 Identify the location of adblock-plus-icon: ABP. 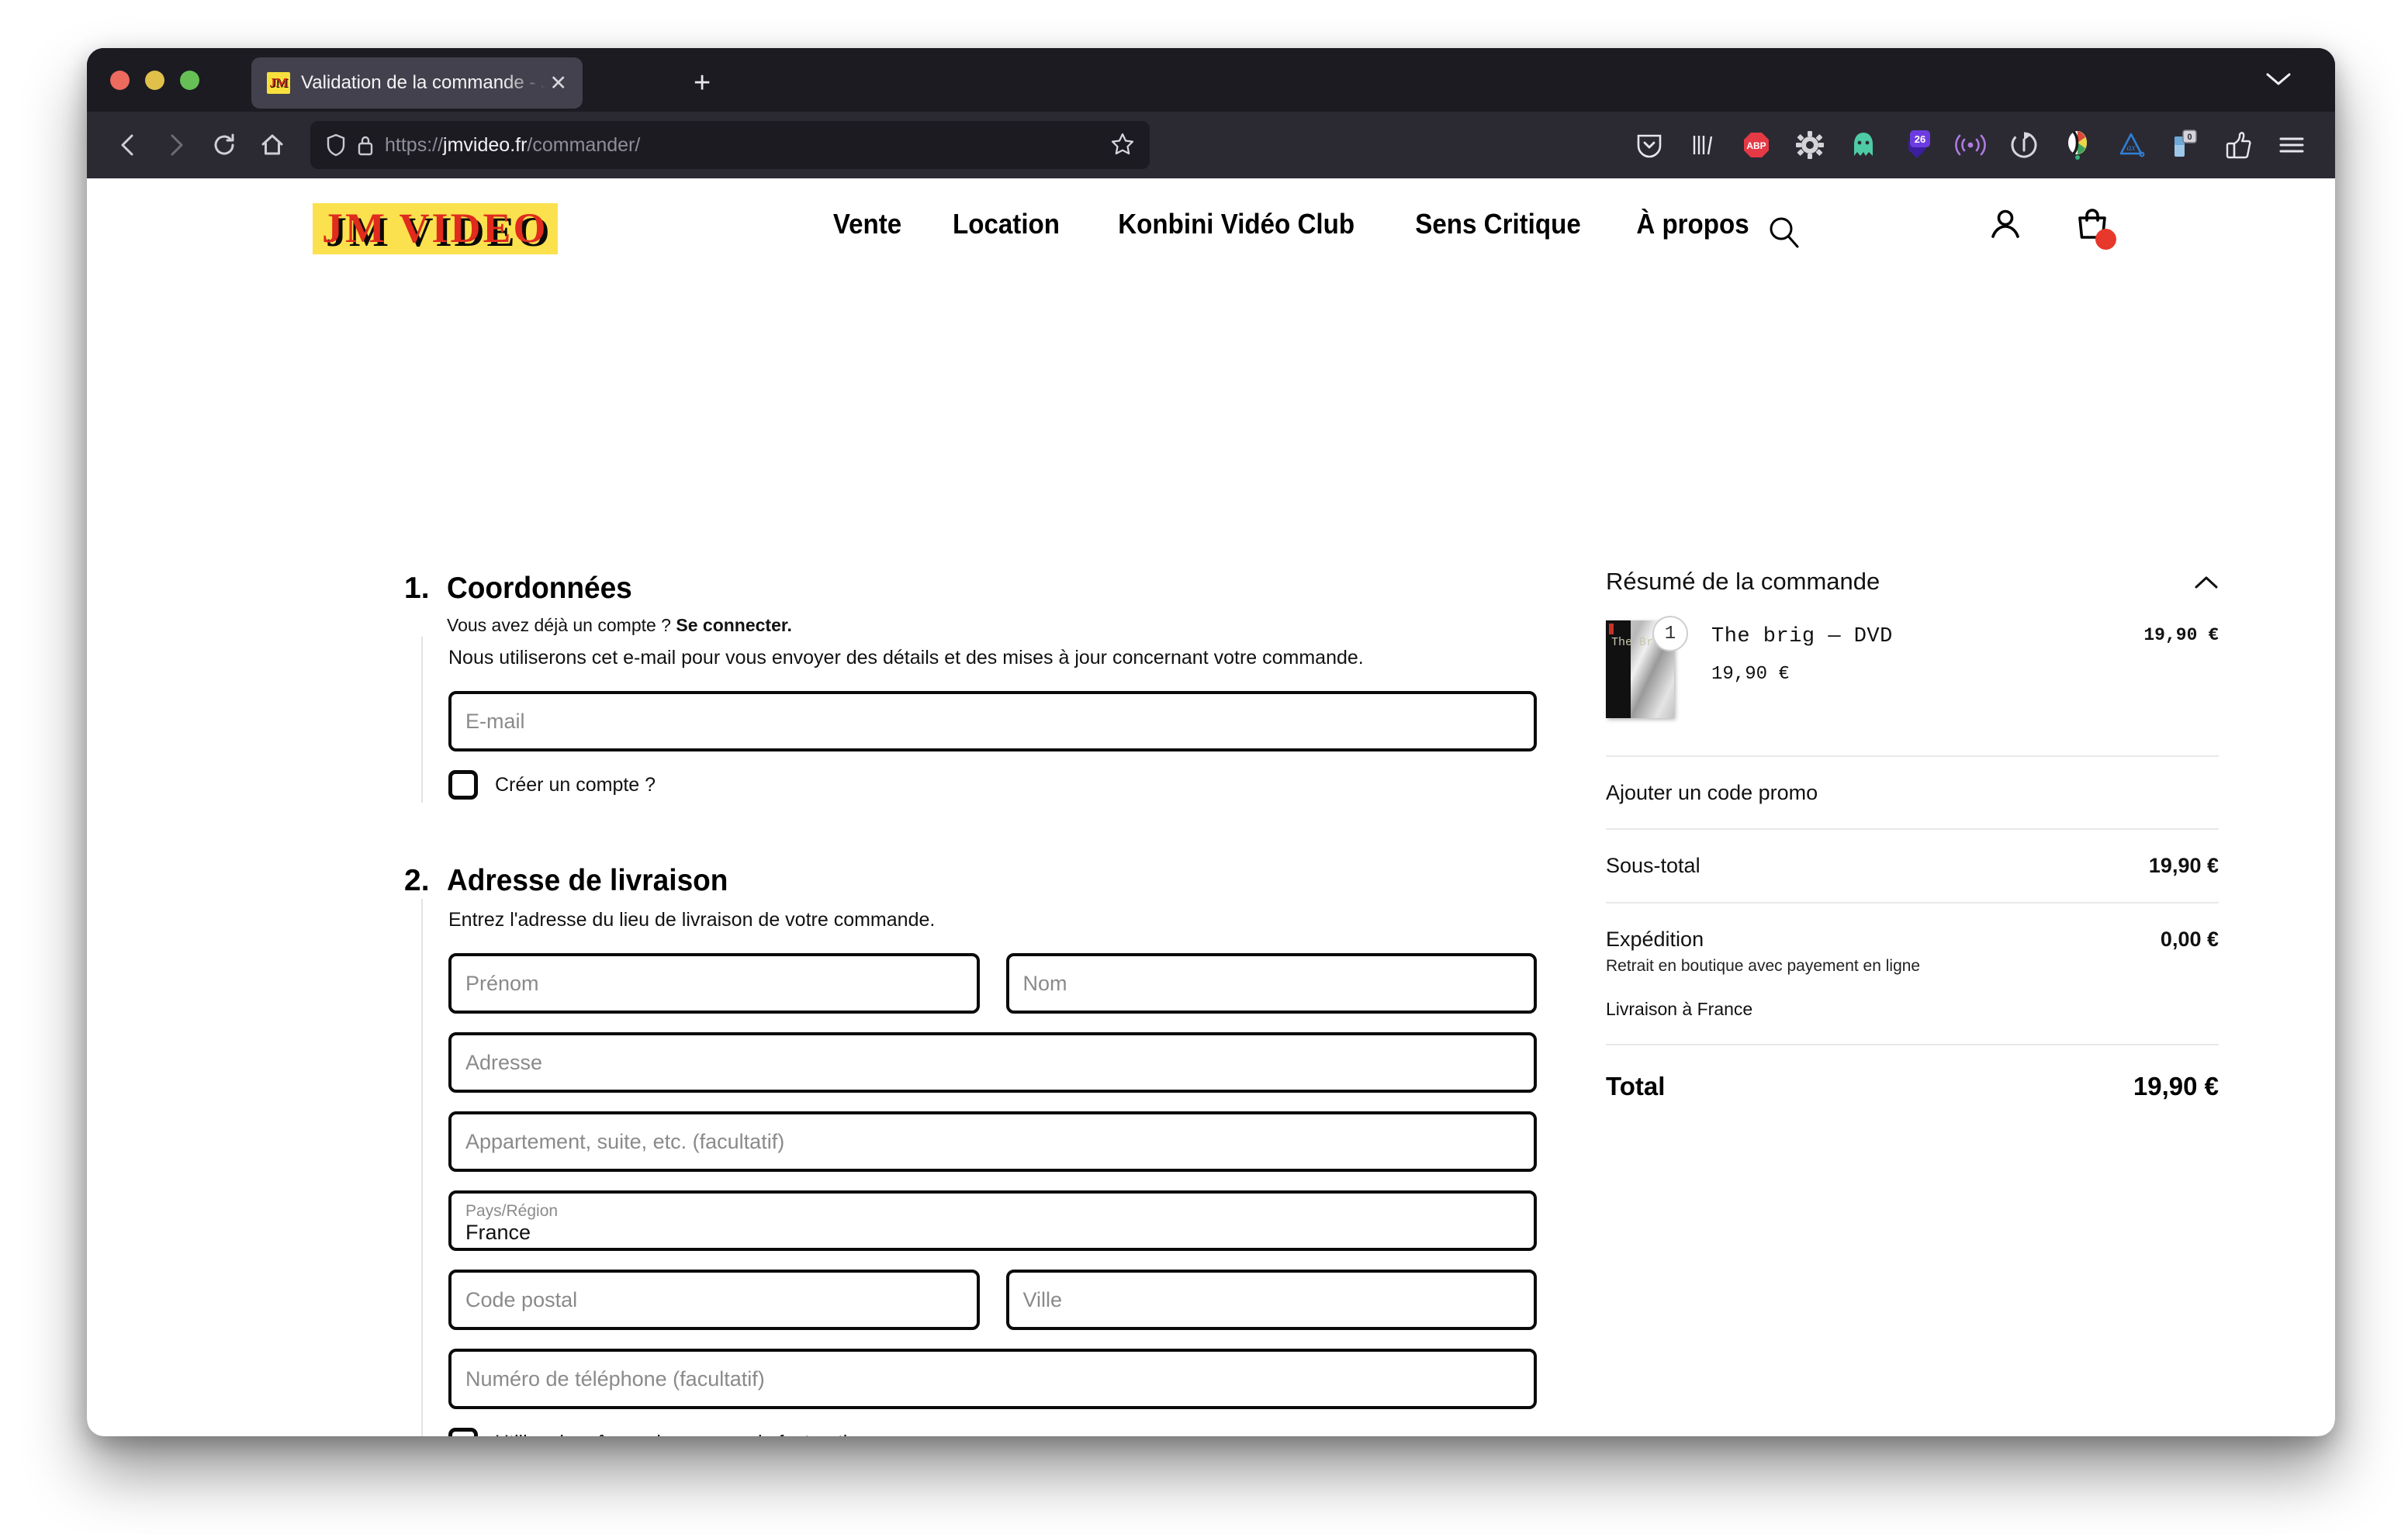
(1756, 145).